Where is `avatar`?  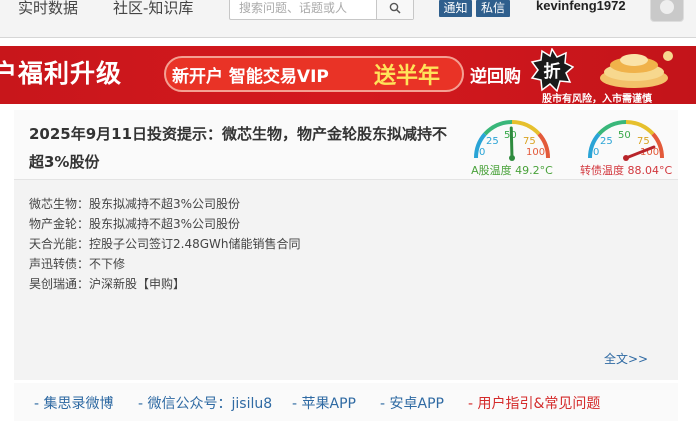
avatar is located at coordinates (667, 11).